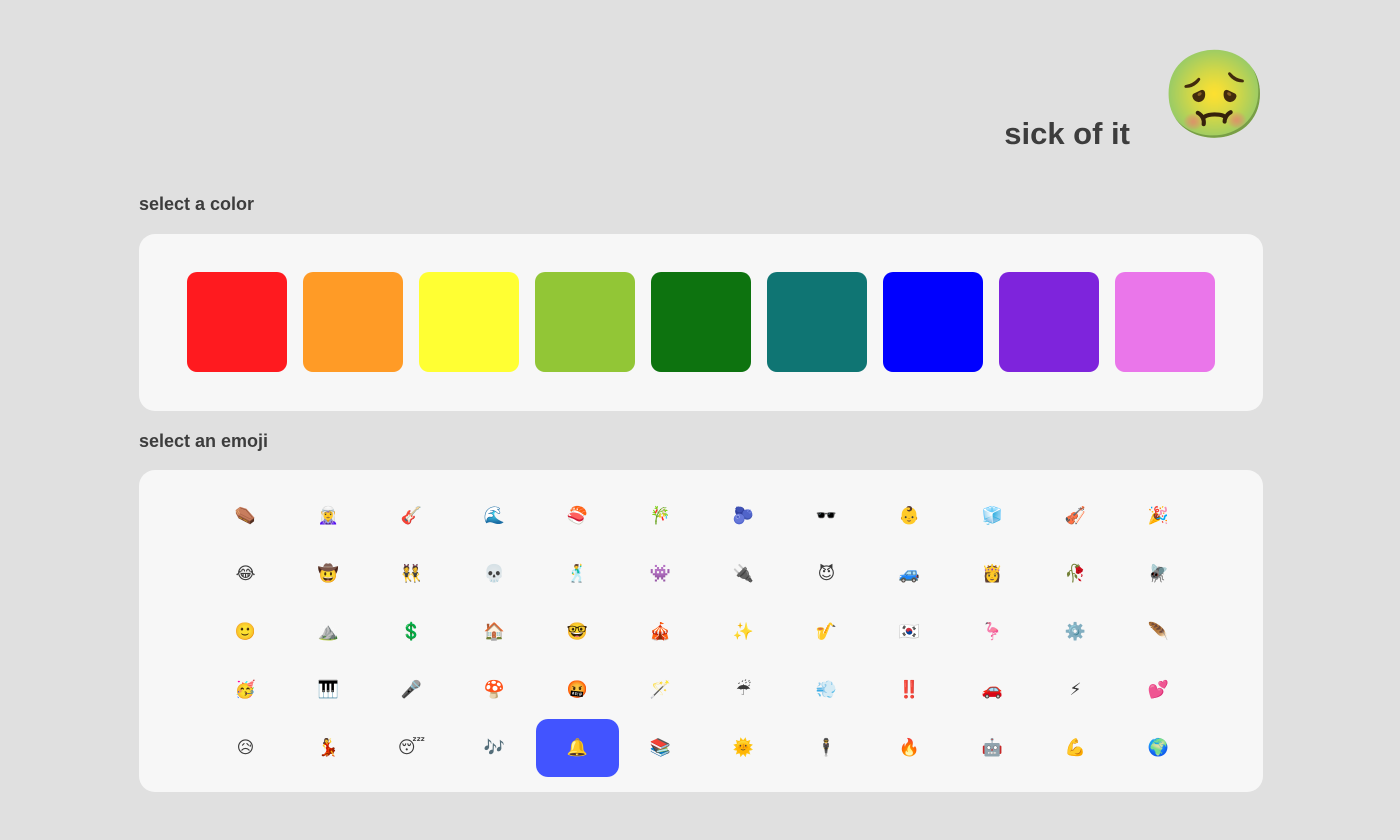 The image size is (1400, 840). What do you see at coordinates (743, 632) in the screenshot?
I see `emoji-option: ✨` at bounding box center [743, 632].